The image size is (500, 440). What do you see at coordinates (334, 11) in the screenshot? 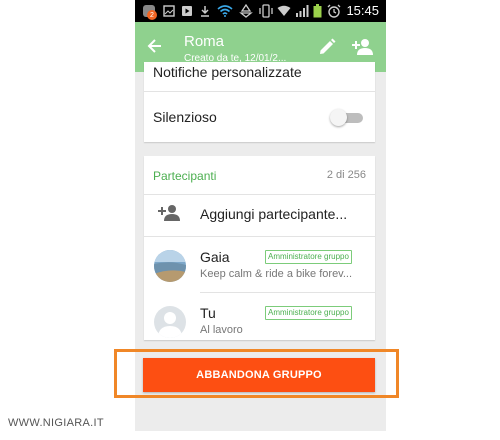
I see `alarm-icon` at bounding box center [334, 11].